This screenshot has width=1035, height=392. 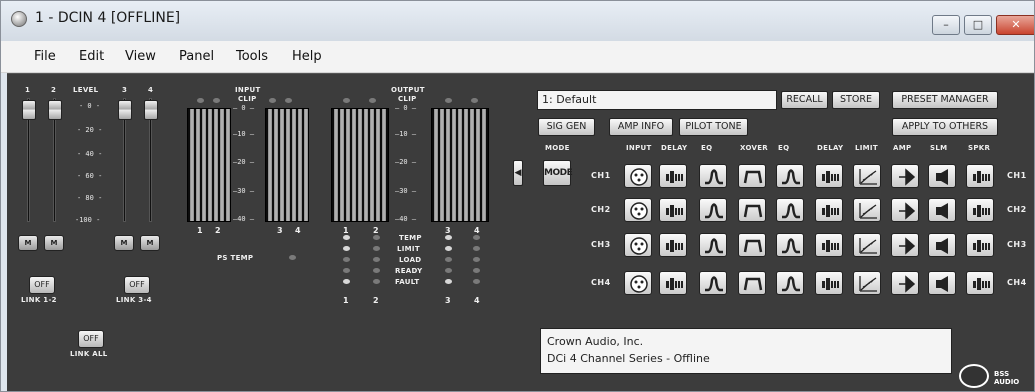 I want to click on mute-button-ch1: M, so click(x=28, y=243).